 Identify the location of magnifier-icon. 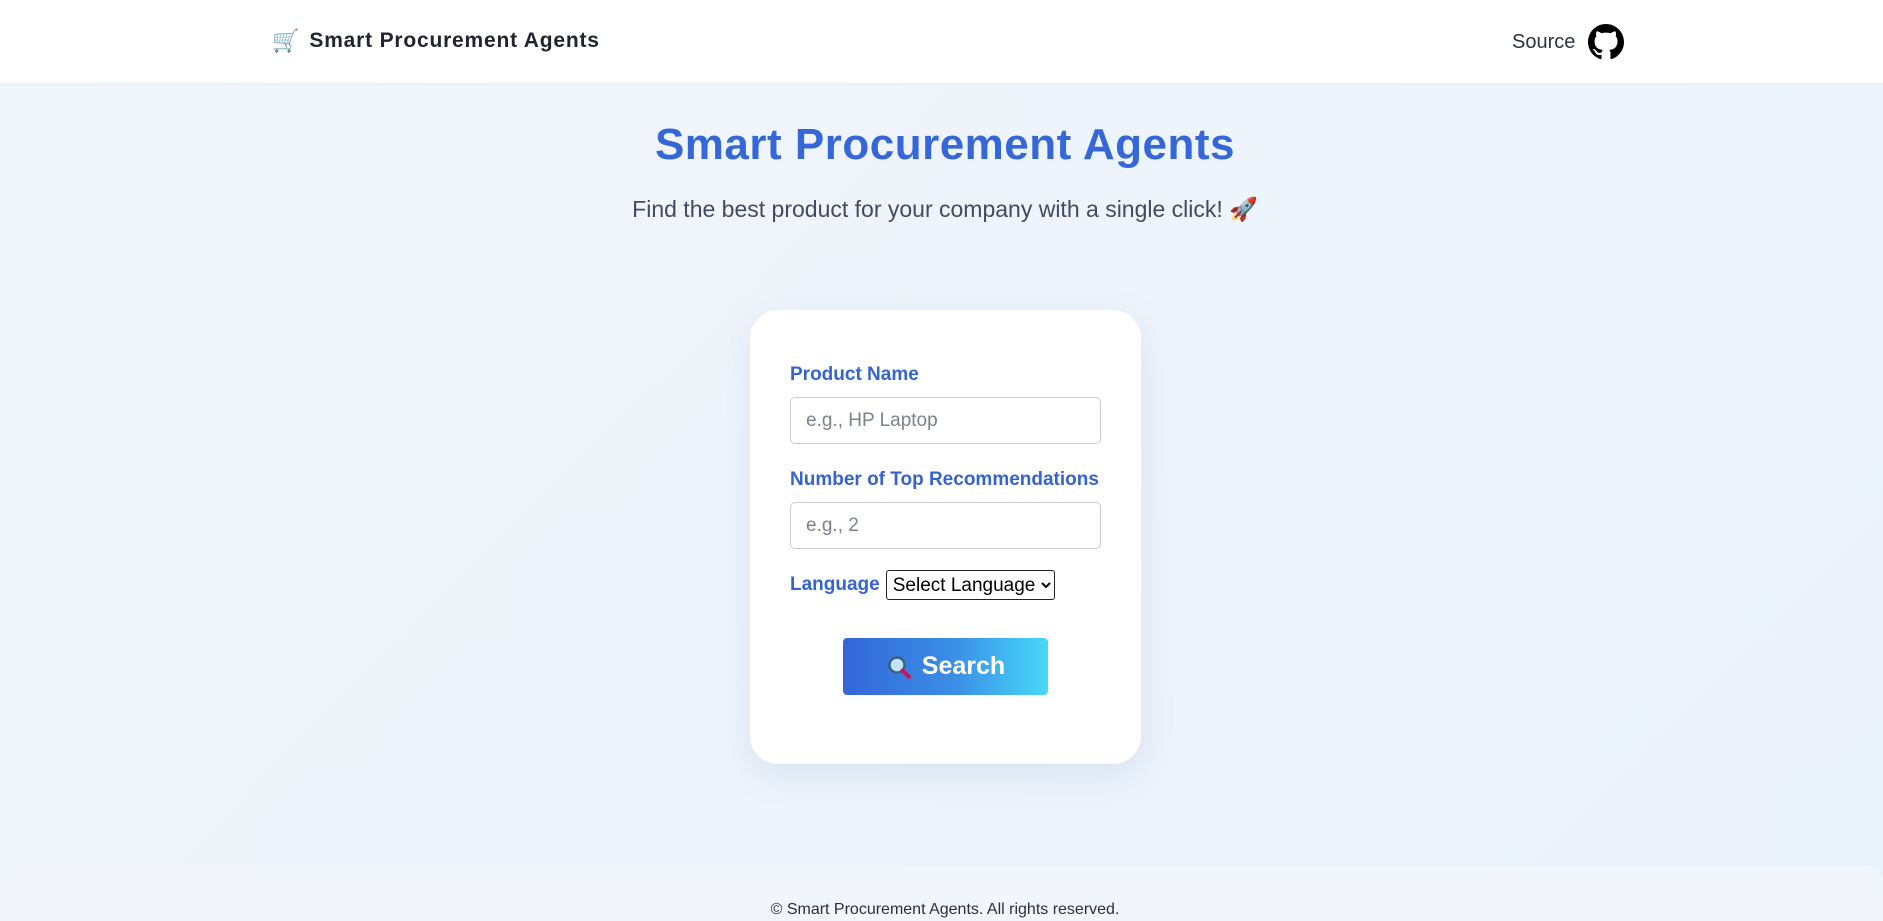
(899, 667).